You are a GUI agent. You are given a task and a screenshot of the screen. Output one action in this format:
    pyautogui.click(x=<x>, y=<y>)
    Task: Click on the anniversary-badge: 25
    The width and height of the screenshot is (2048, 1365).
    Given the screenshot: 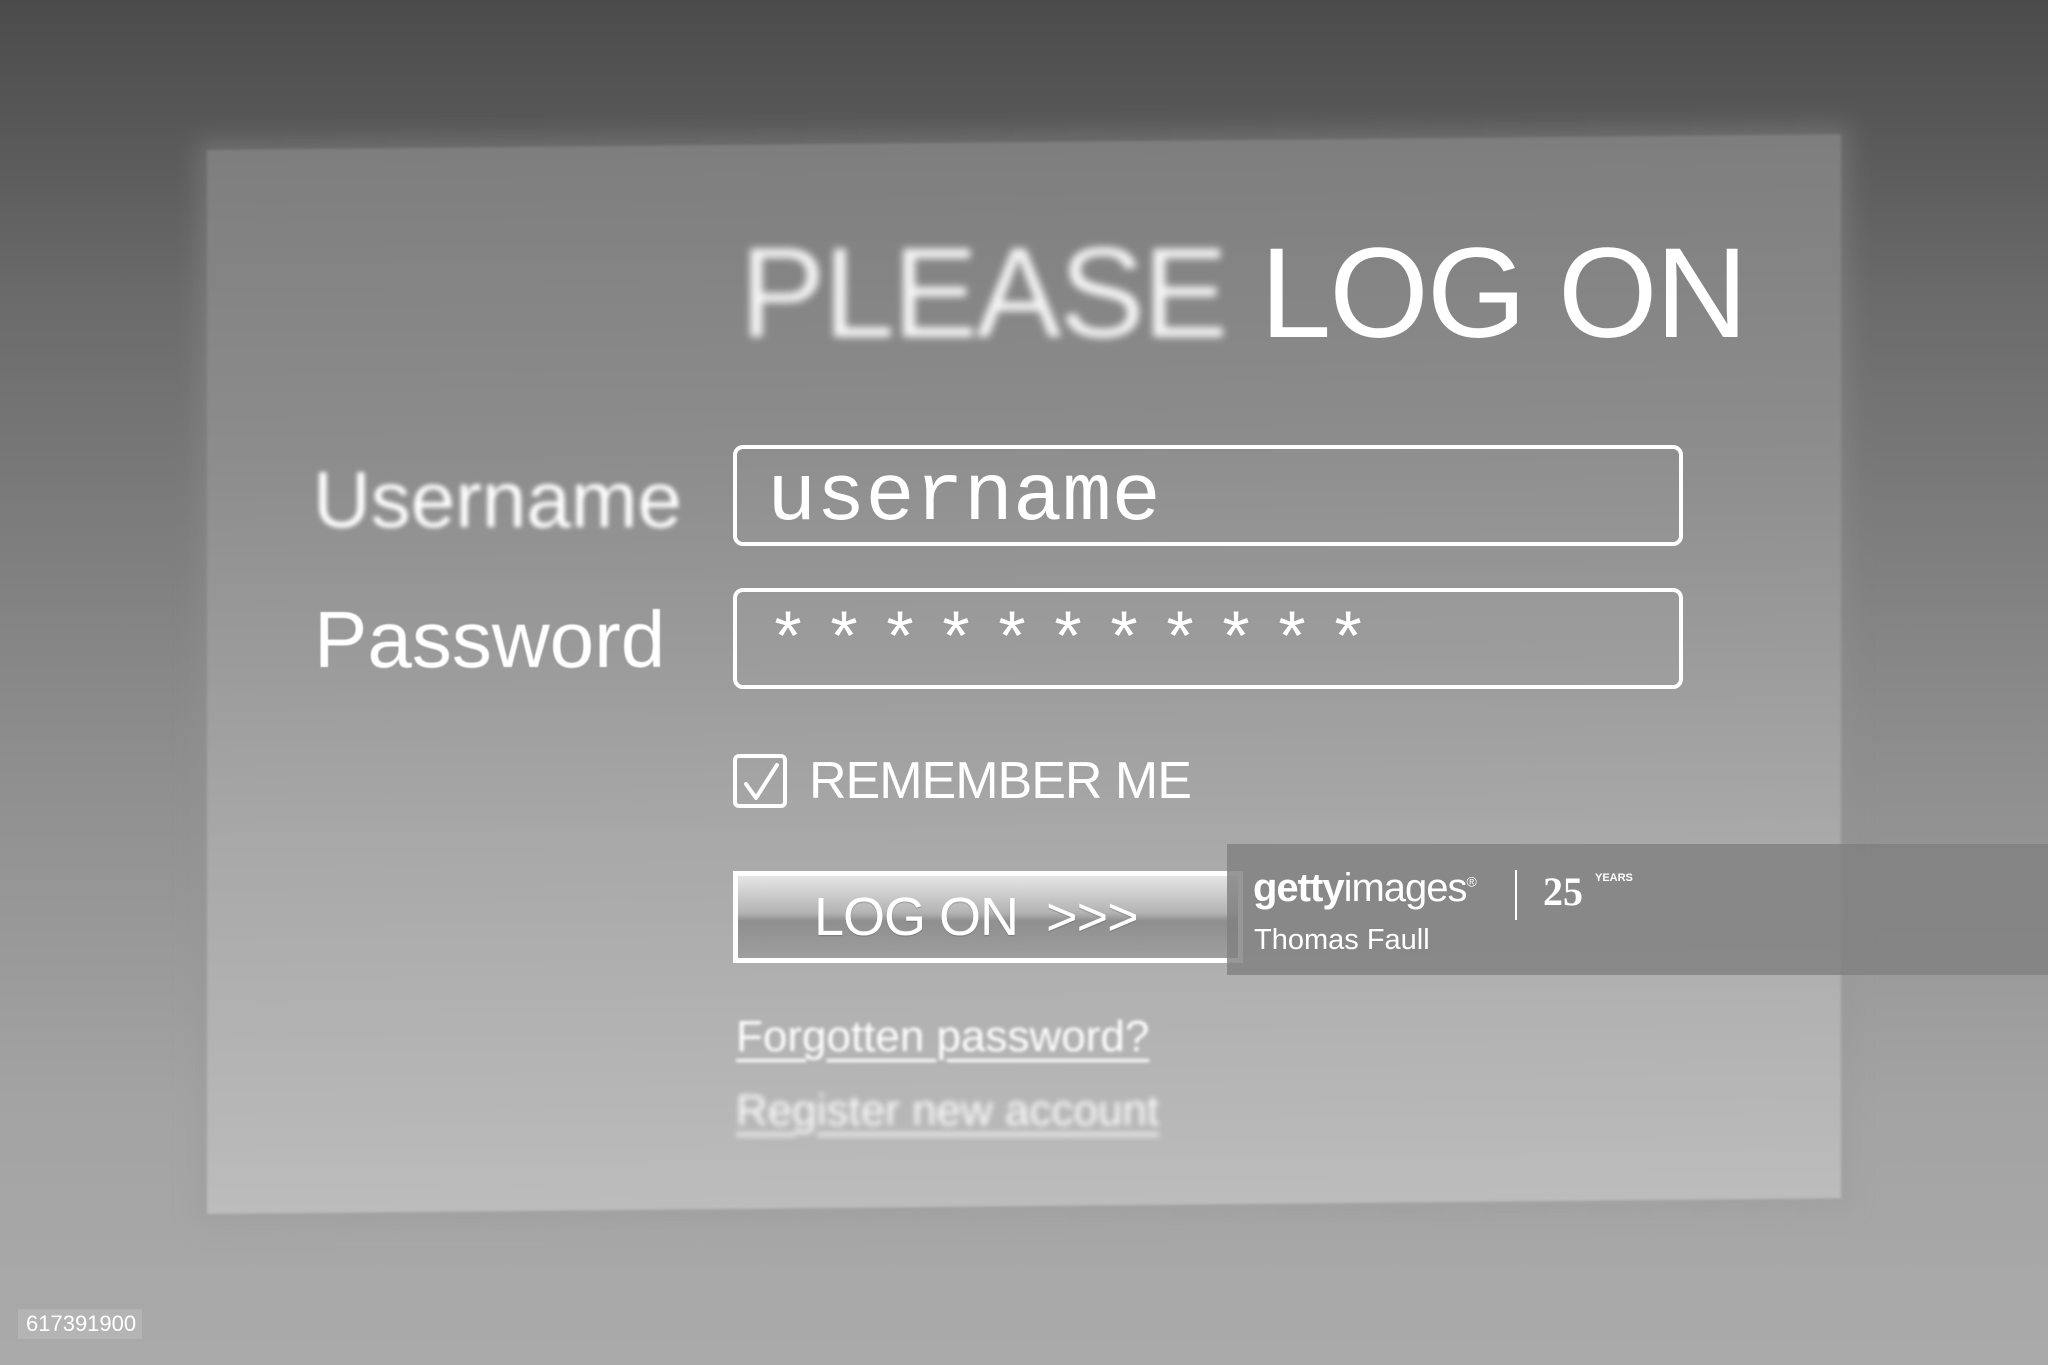 What is the action you would take?
    pyautogui.click(x=1563, y=891)
    